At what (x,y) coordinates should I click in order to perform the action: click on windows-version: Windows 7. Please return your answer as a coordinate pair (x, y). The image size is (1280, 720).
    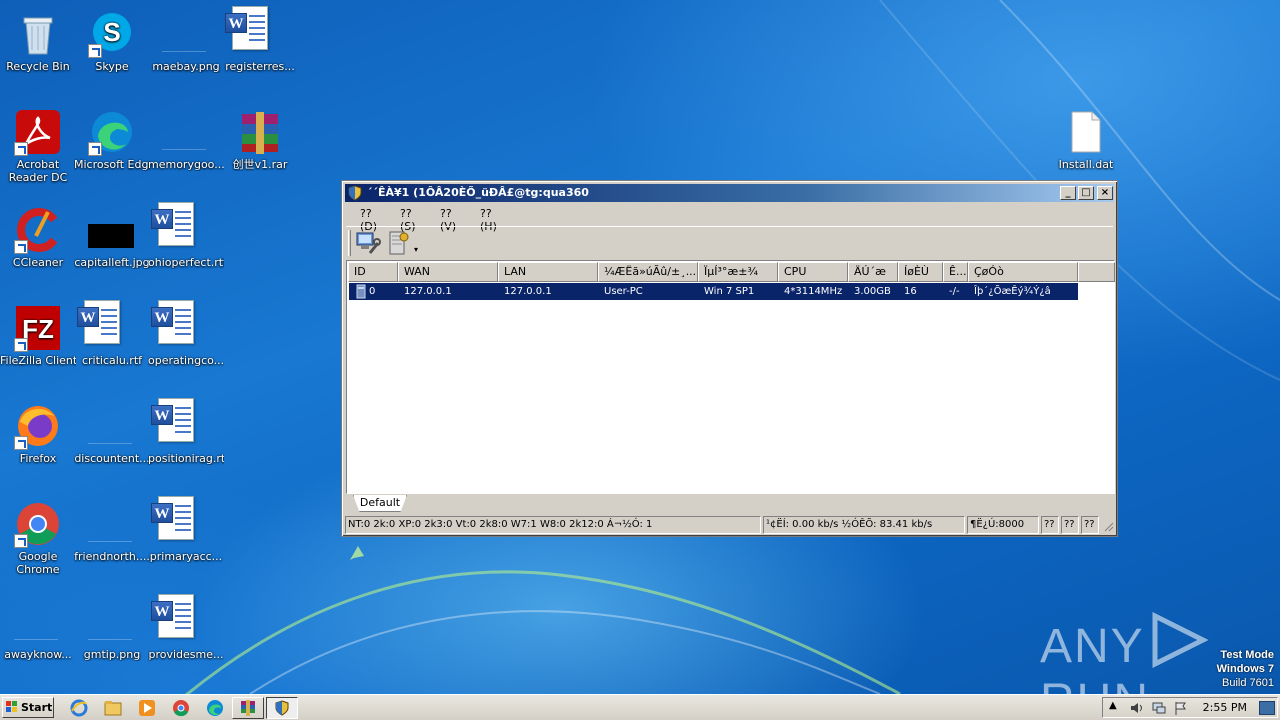
    Looking at the image, I should click on (1245, 669).